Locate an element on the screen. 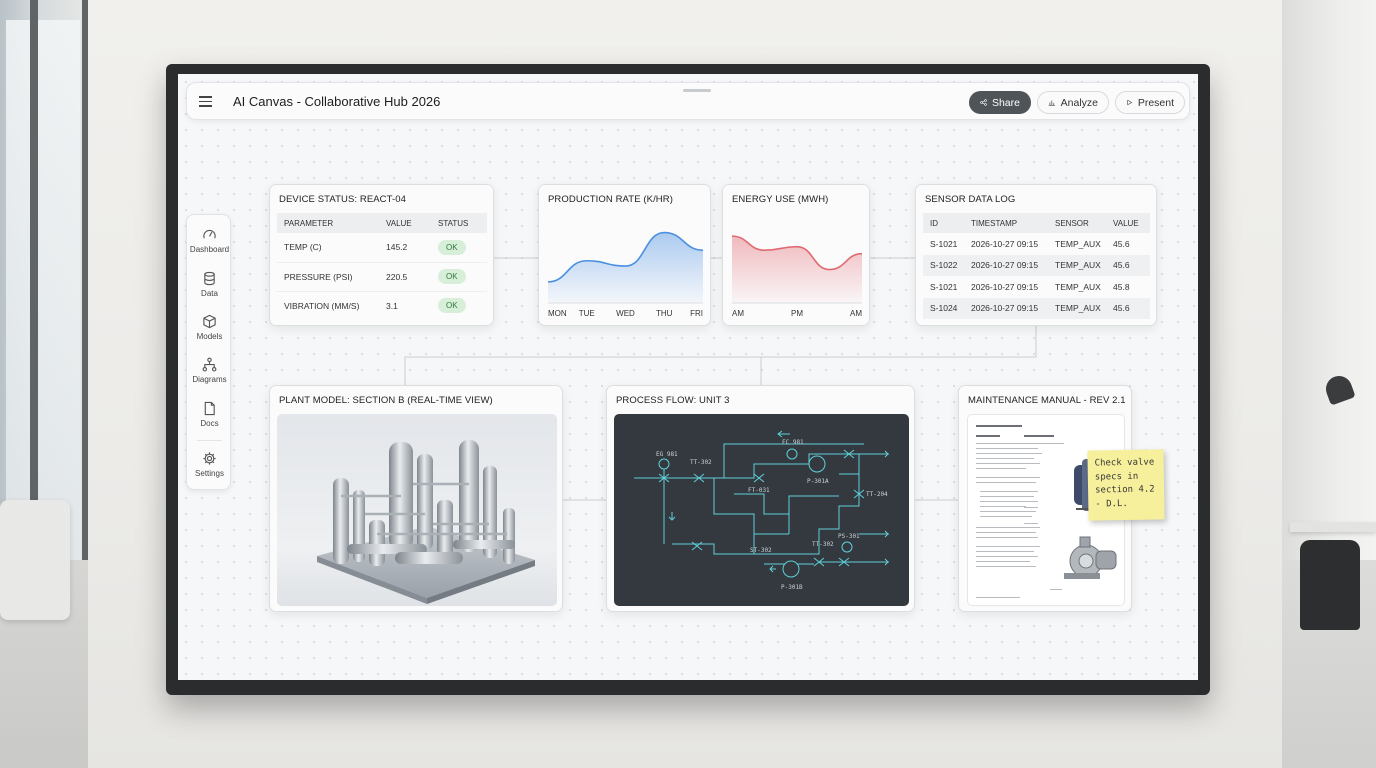 Image resolution: width=1376 pixels, height=768 pixels. gauge-icon is located at coordinates (209, 234).